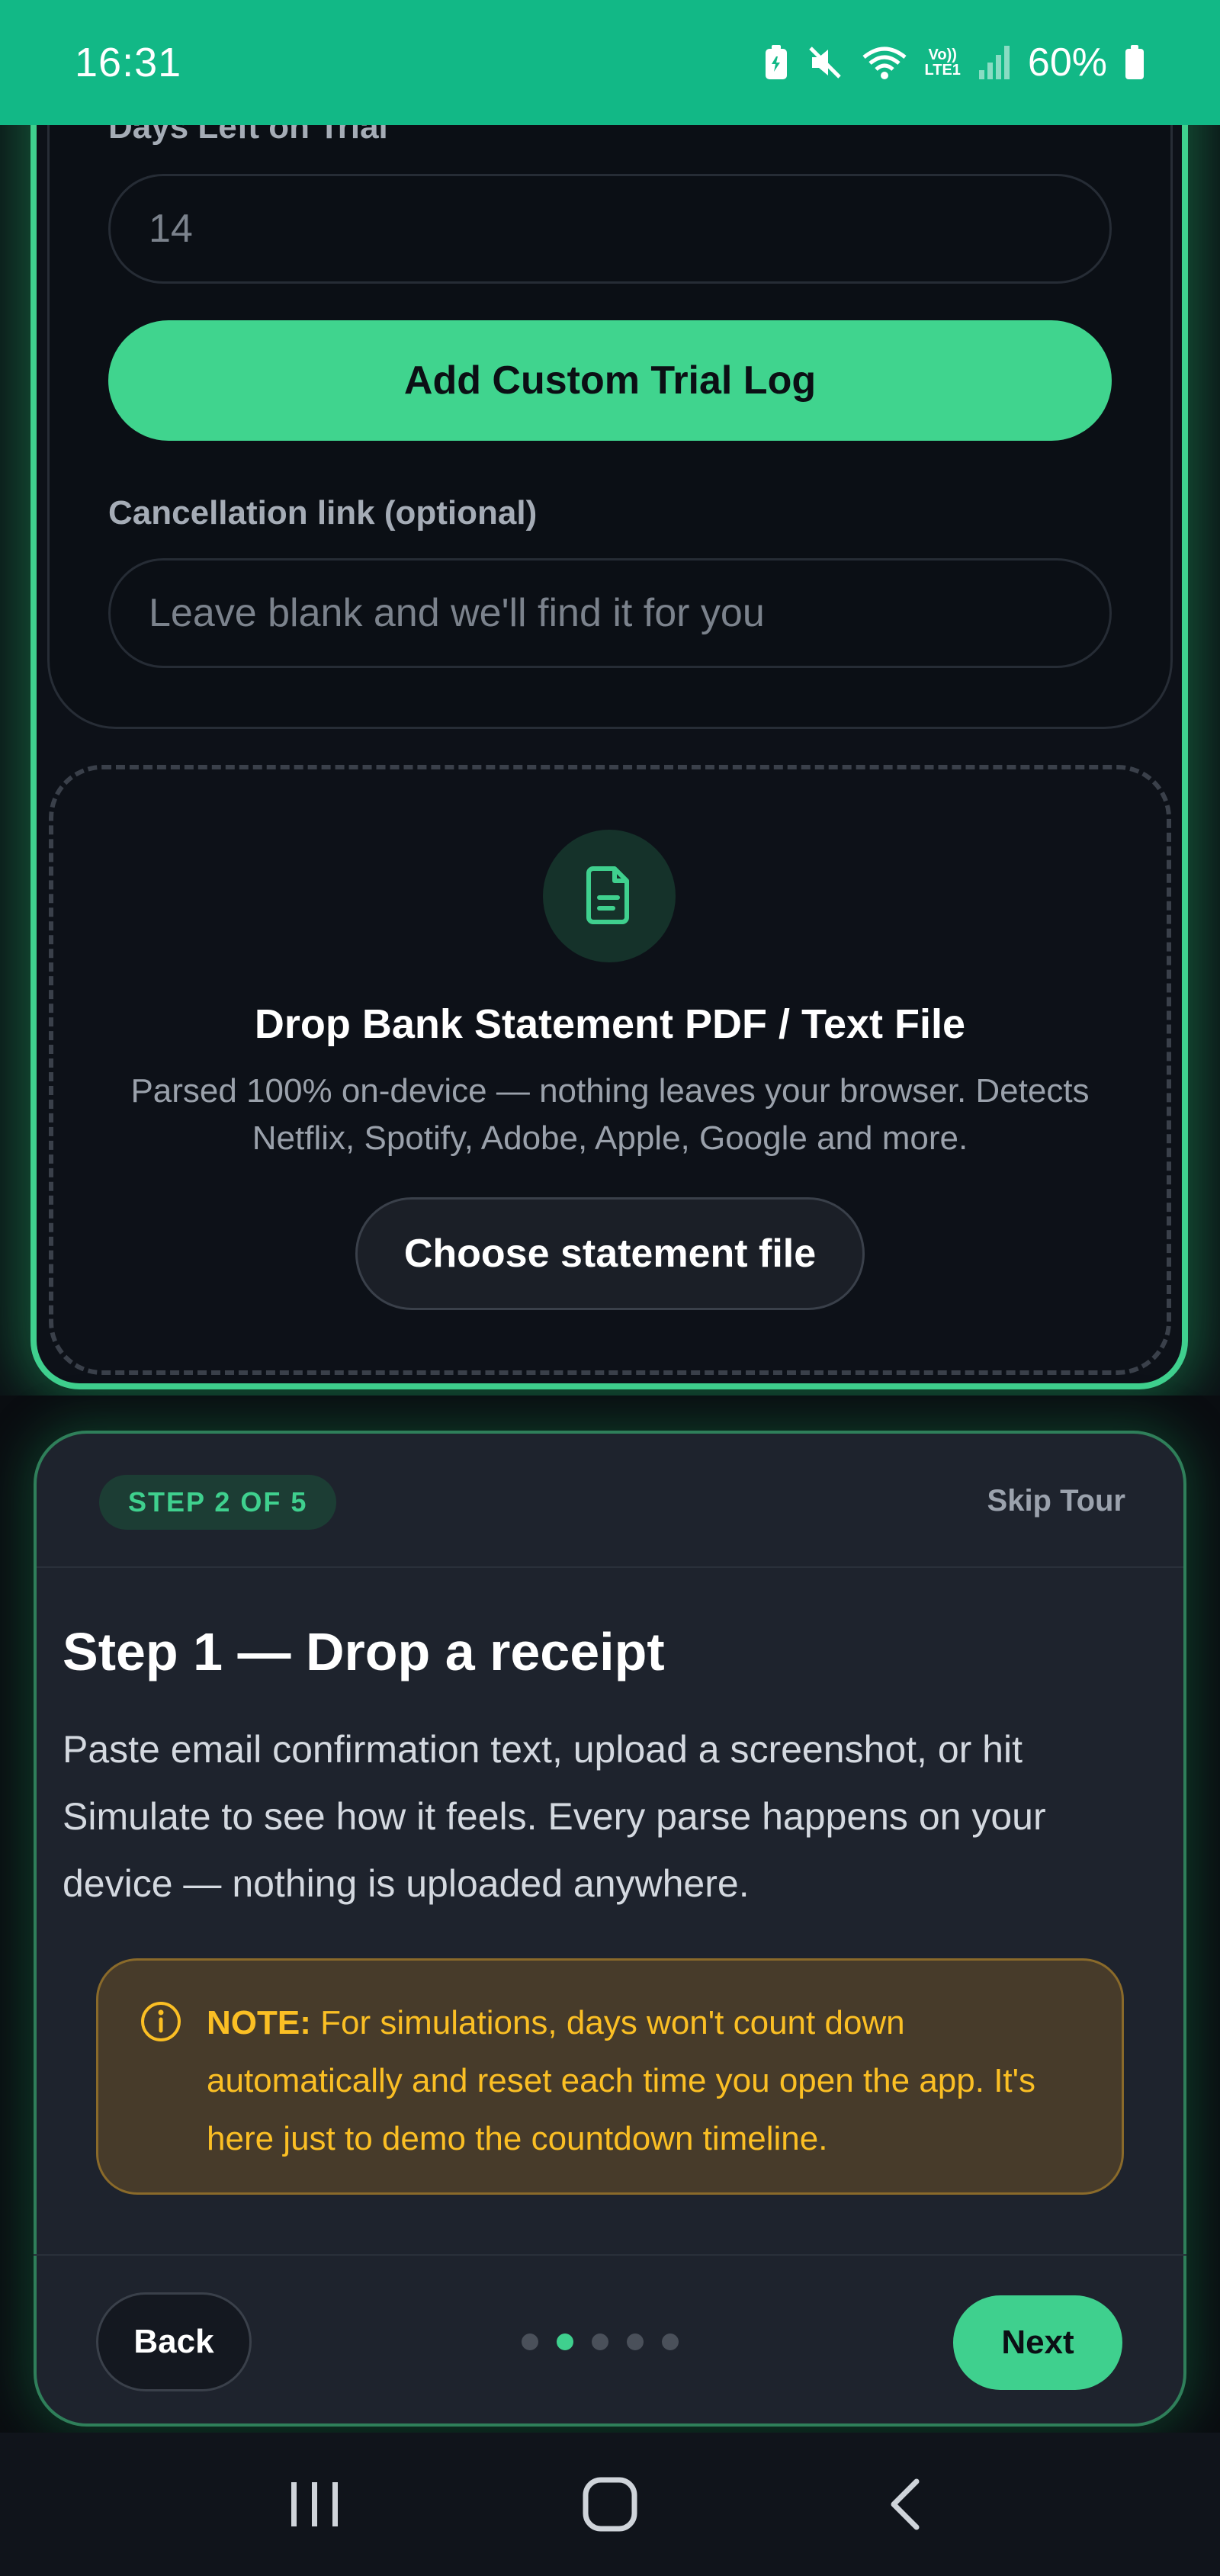 The height and width of the screenshot is (2576, 1220). Describe the element at coordinates (1067, 62) in the screenshot. I see `battery-percent: 60%` at that location.